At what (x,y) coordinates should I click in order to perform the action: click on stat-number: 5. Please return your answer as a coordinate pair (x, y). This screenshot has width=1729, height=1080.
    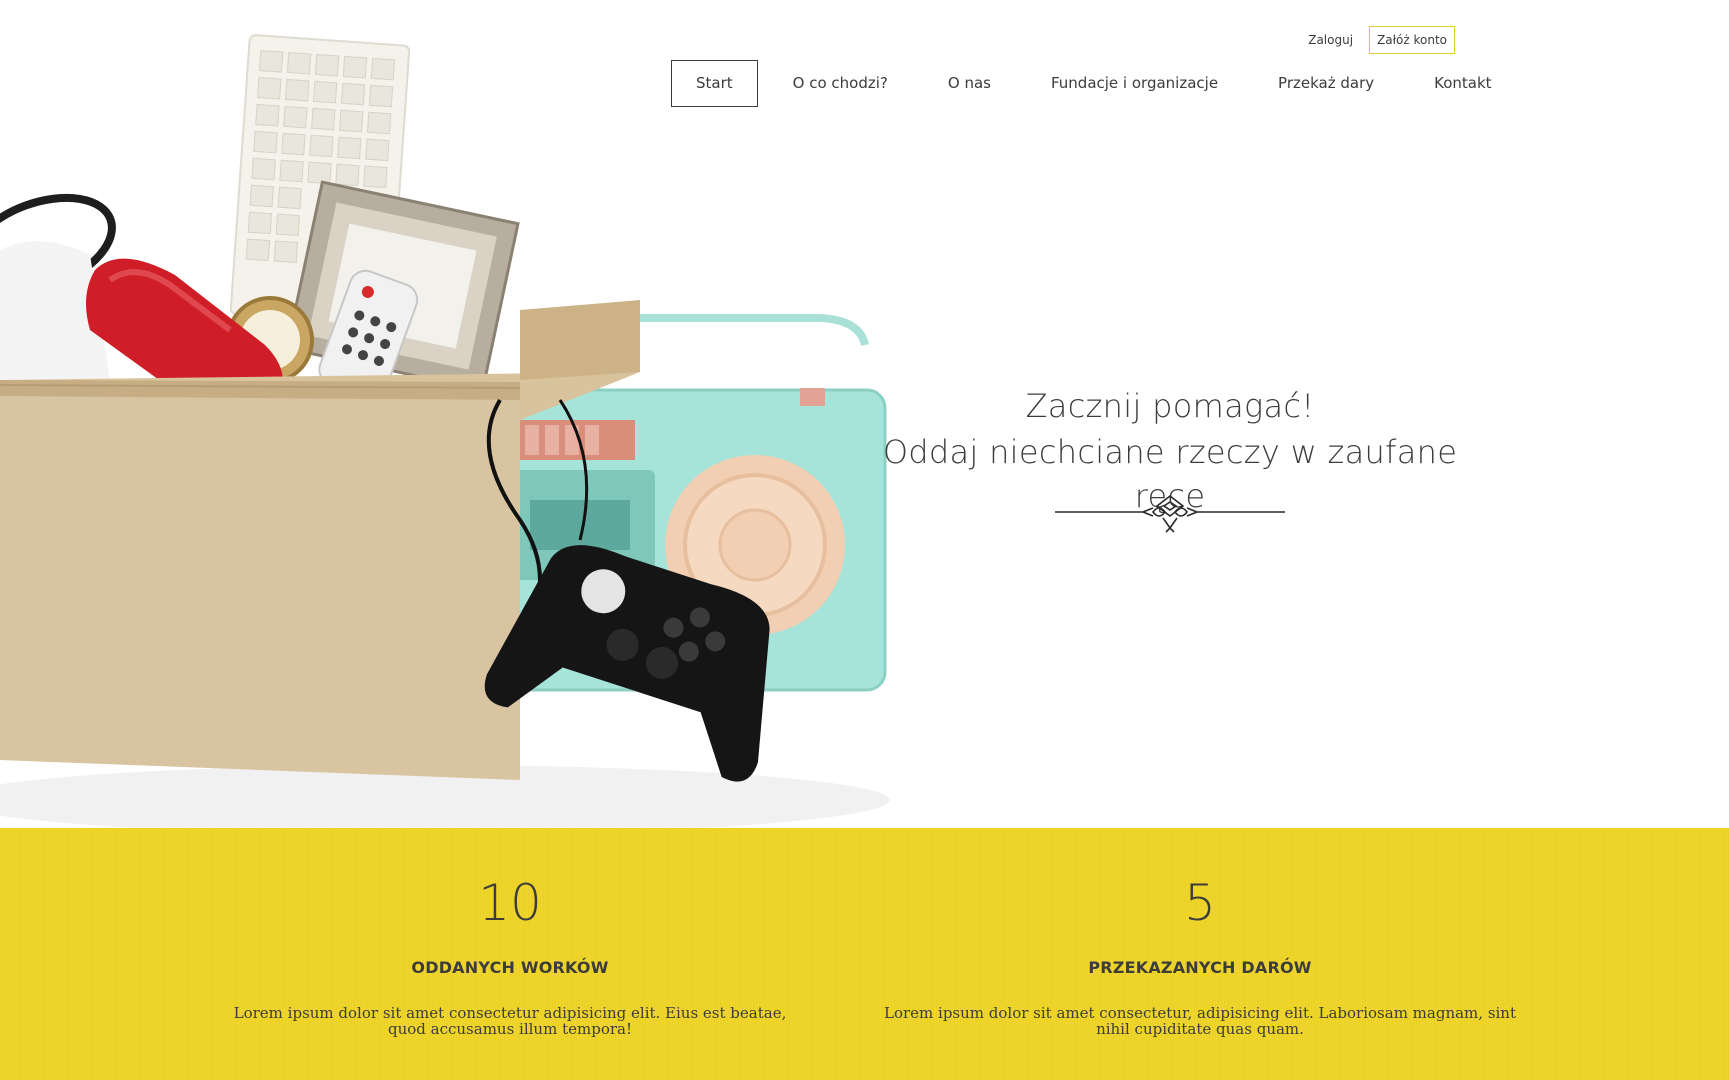
    Looking at the image, I should click on (1200, 903).